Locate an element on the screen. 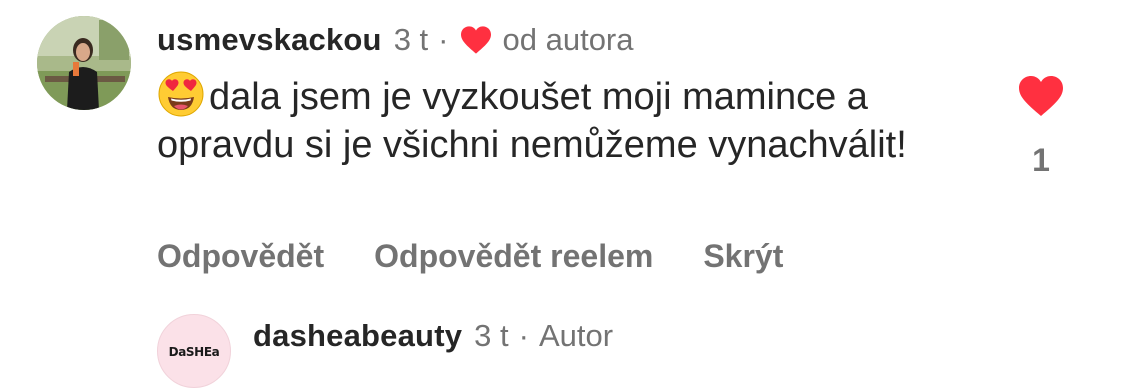 This screenshot has width=1125, height=388. reply-with-reel-button: Odpovědět reelem is located at coordinates (513, 256).